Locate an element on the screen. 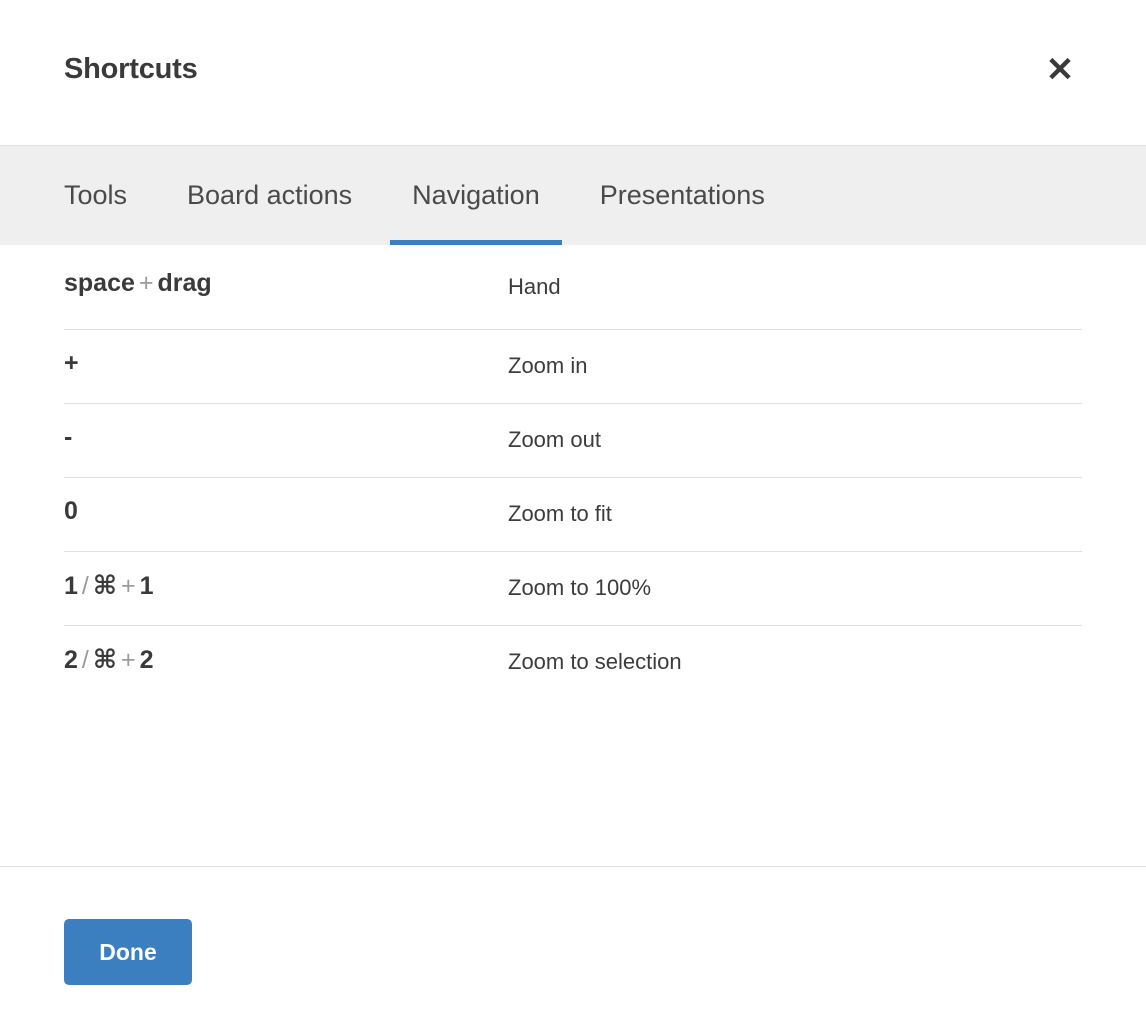 The image size is (1146, 1034). tab-board-actions: Board actions is located at coordinates (269, 195).